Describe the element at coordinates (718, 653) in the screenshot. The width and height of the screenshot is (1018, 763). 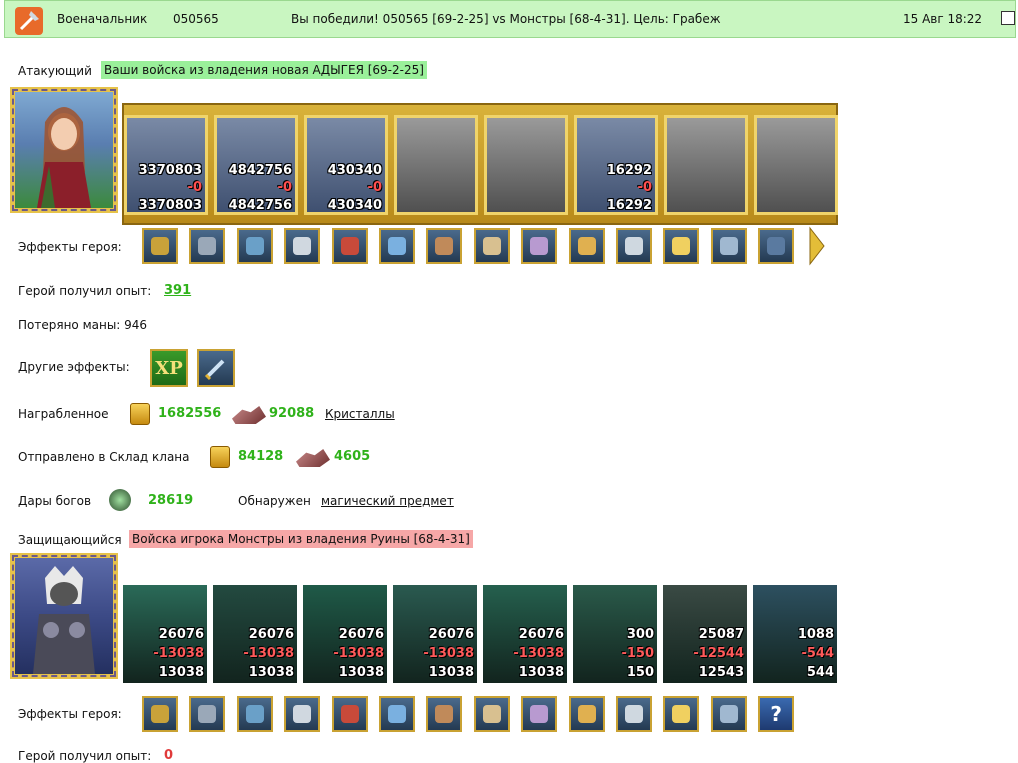
I see `unit-count-mid: -12544` at that location.